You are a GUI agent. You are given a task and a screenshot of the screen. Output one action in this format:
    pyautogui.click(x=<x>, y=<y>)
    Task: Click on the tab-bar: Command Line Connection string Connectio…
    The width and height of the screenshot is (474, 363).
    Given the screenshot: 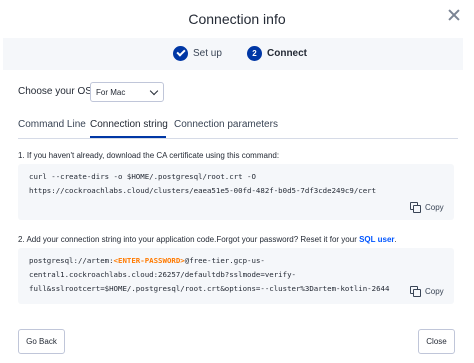 What is the action you would take?
    pyautogui.click(x=238, y=128)
    